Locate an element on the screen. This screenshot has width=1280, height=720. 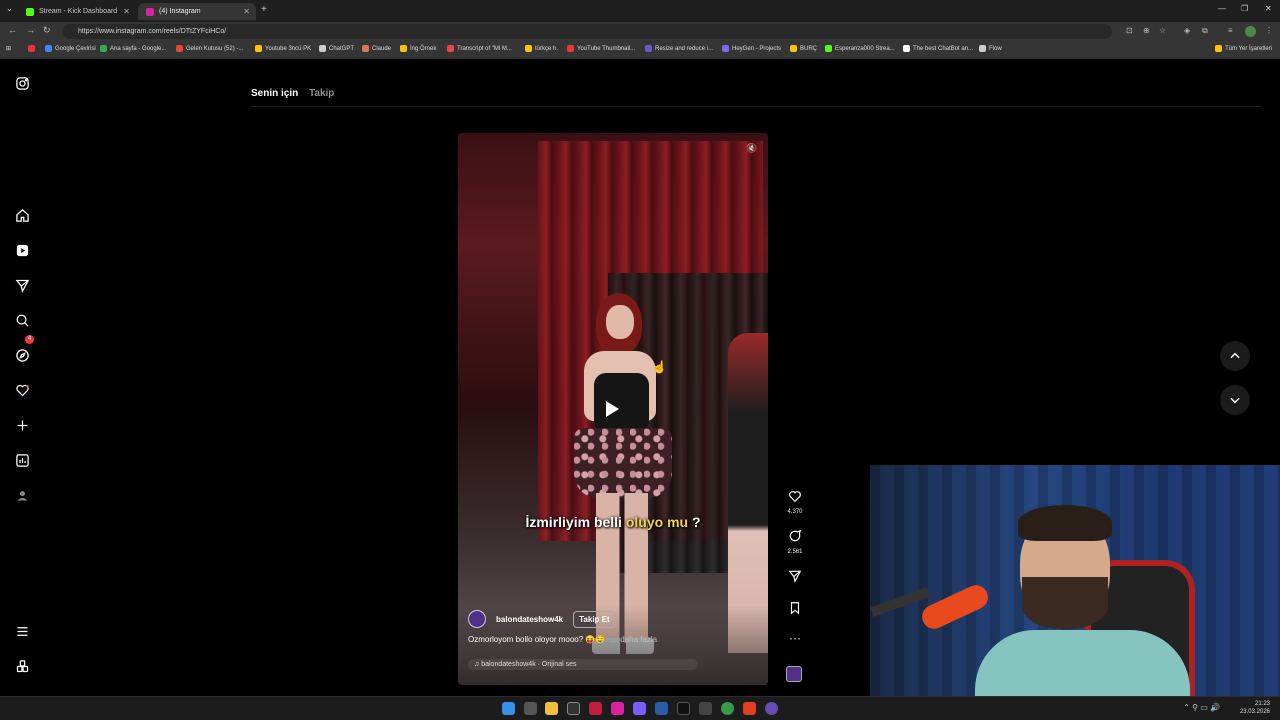
apps-grid-icon: ⊞ is located at coordinates (8, 48).